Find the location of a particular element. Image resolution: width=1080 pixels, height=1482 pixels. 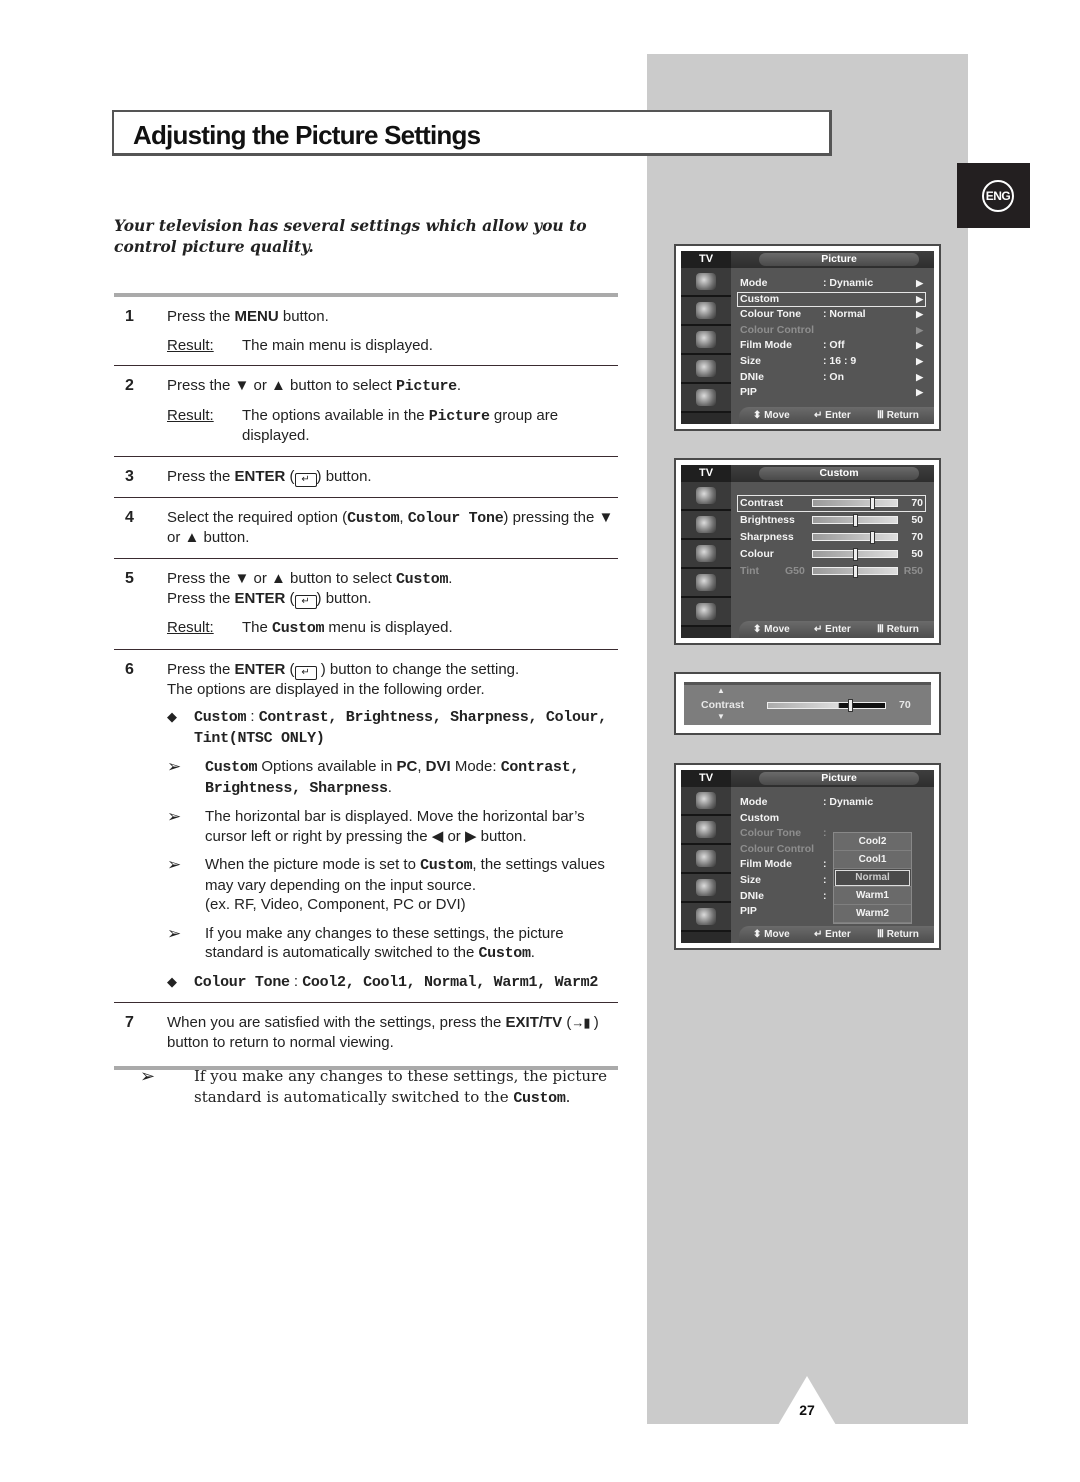

menu-item: Mode : Dynamic is located at coordinates (831, 803).